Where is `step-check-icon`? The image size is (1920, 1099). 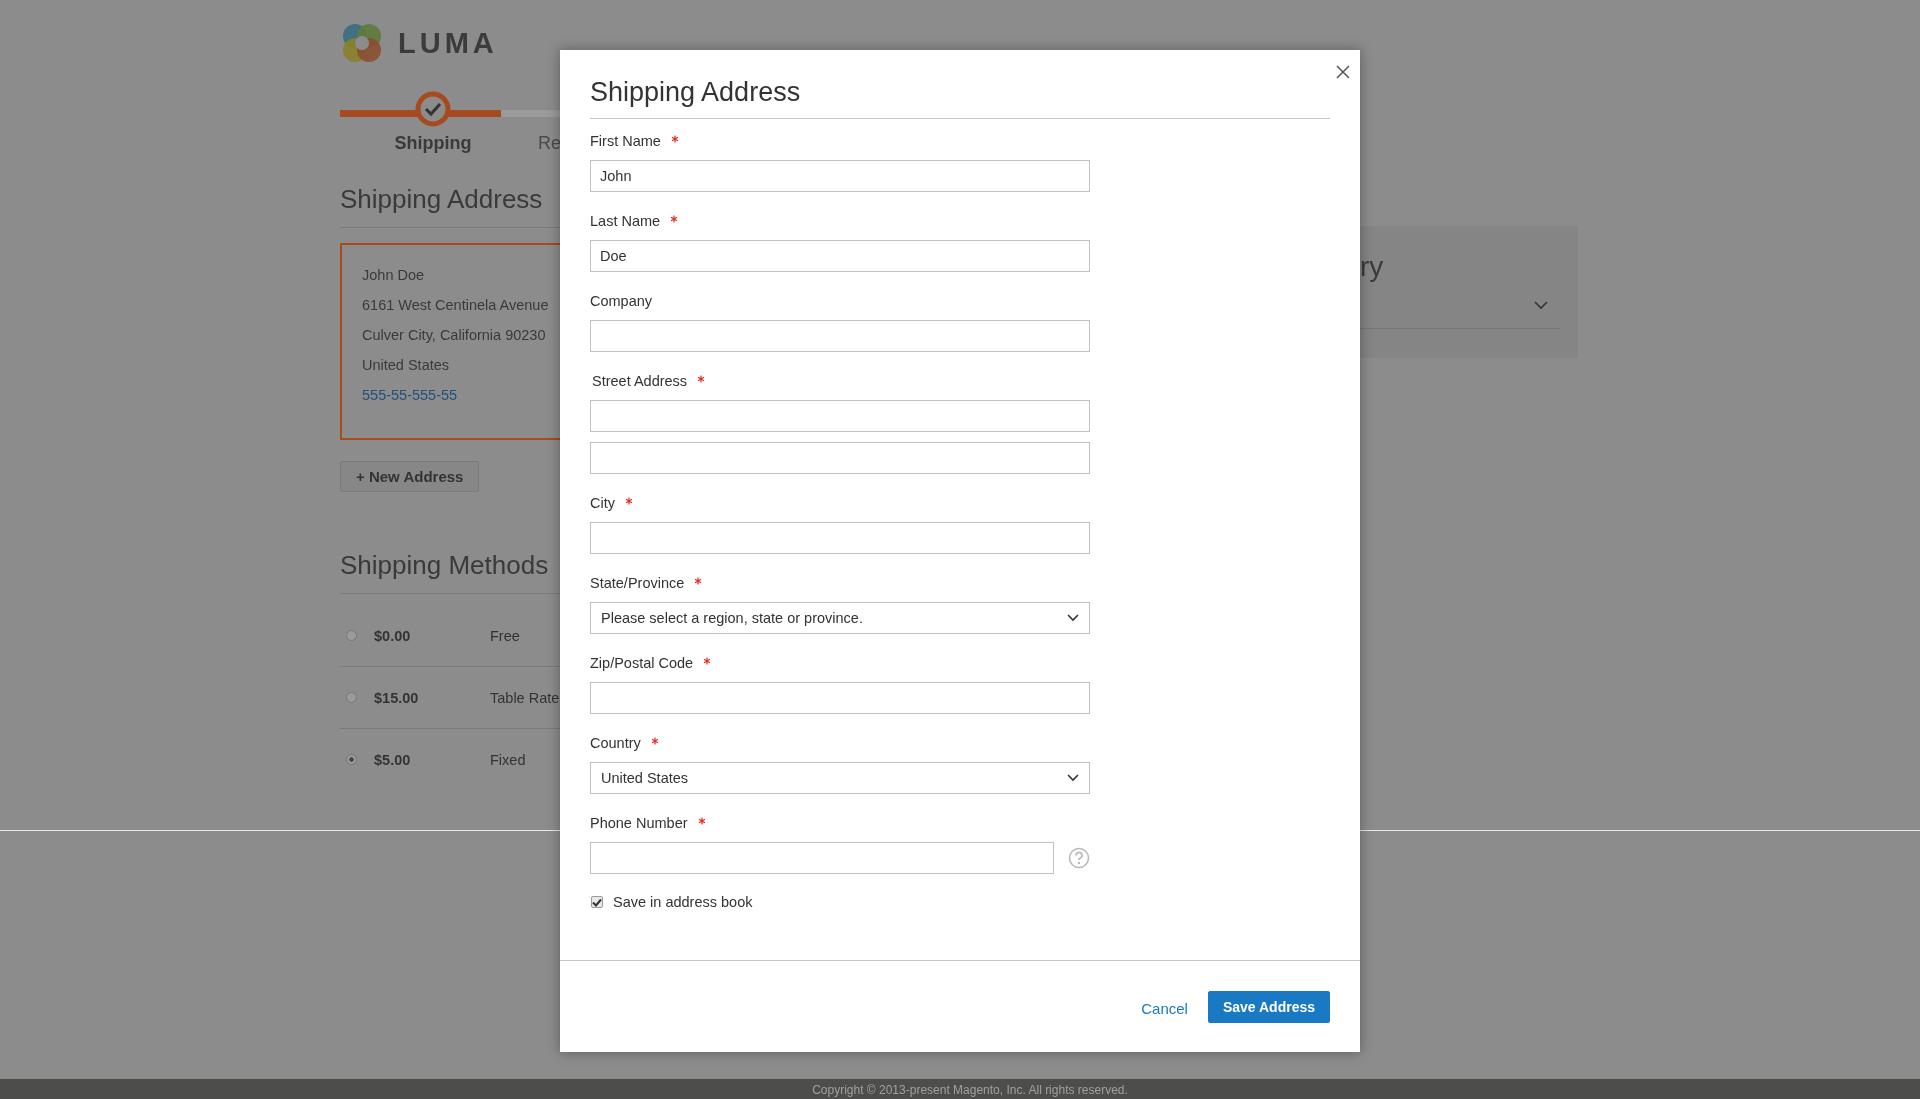
step-check-icon is located at coordinates (433, 109).